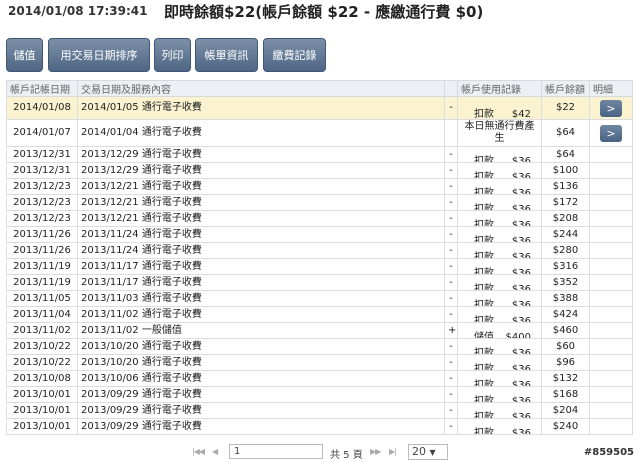  I want to click on table-row: 2013/10/08 2013/10/06 通行電子收費 - 扣款 $36 $132, so click(319, 378).